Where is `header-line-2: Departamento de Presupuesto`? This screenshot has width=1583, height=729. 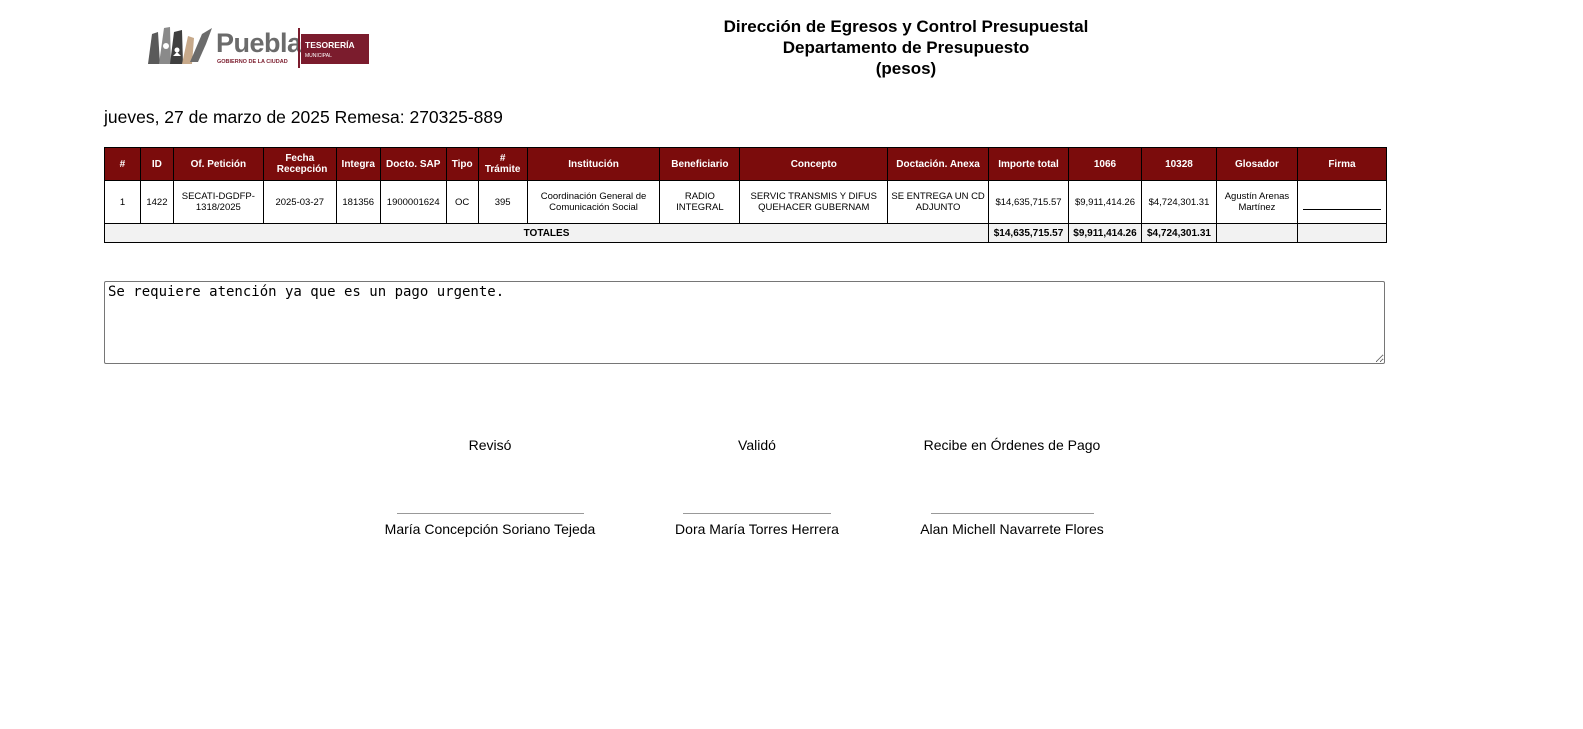 header-line-2: Departamento de Presupuesto is located at coordinates (906, 47).